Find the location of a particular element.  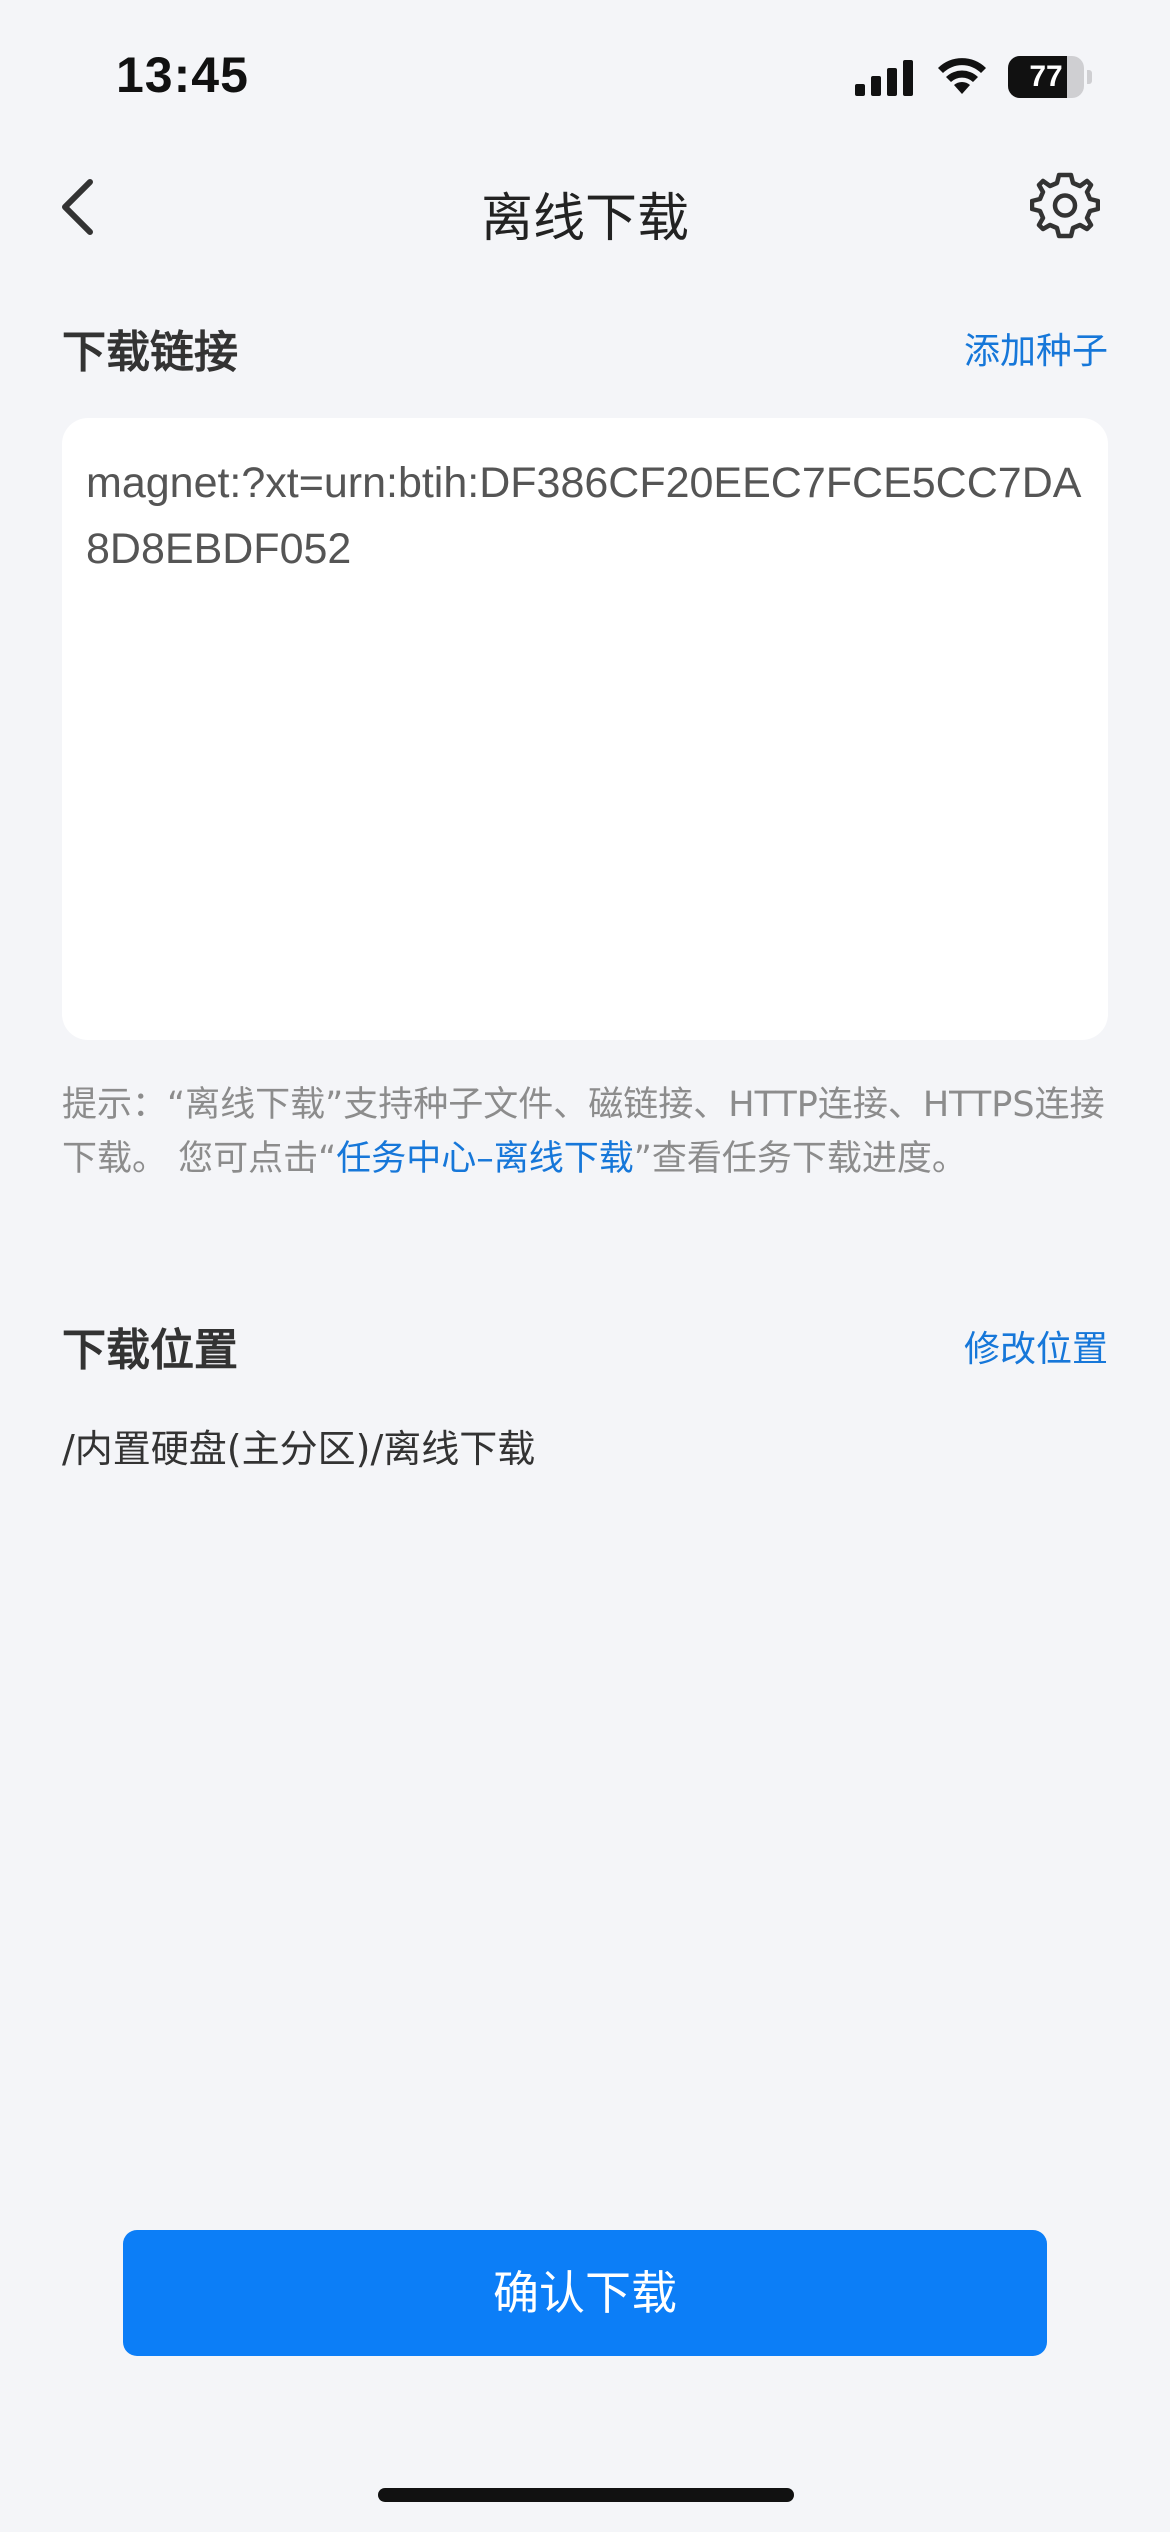

battery-icon: 77 is located at coordinates (1050, 77).